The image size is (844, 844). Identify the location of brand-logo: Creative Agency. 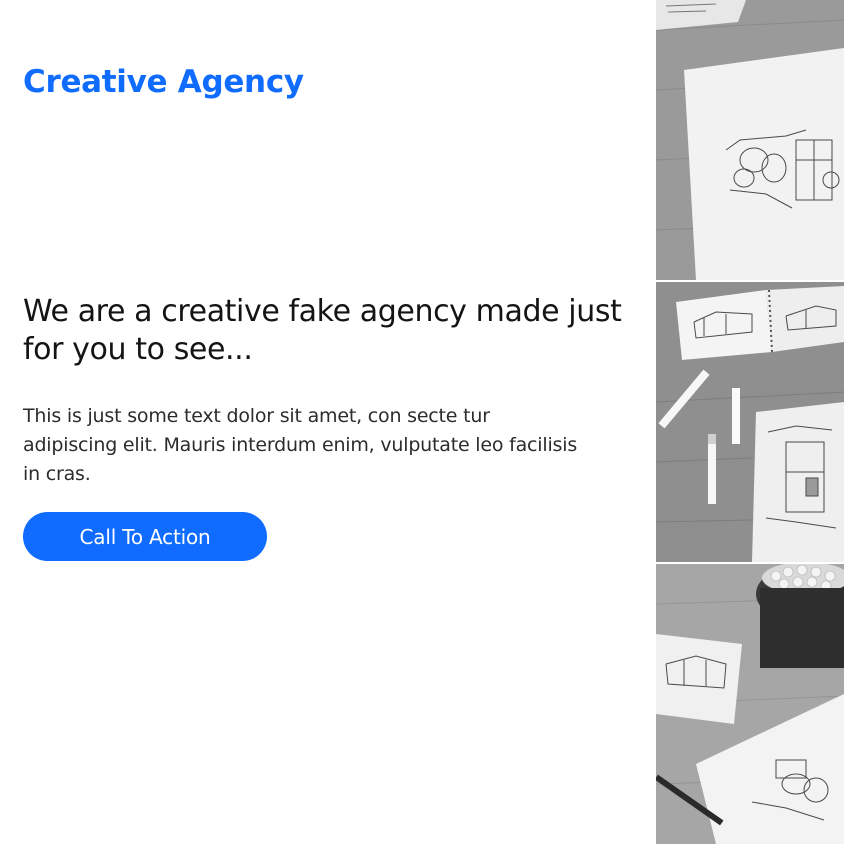
(163, 82).